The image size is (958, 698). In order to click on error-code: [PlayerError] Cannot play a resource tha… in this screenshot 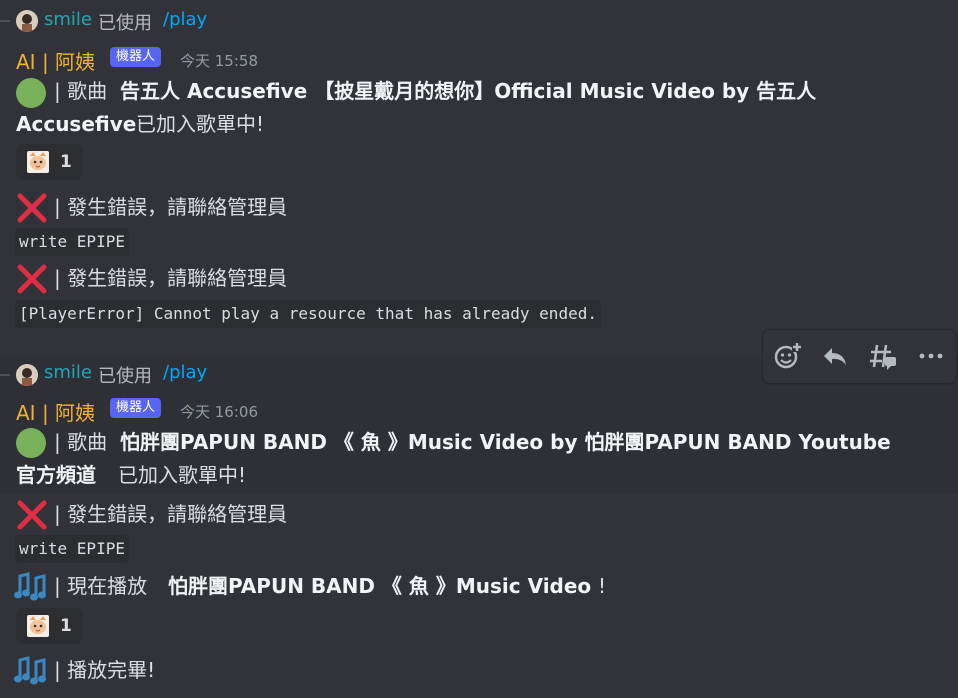, I will do `click(308, 314)`.